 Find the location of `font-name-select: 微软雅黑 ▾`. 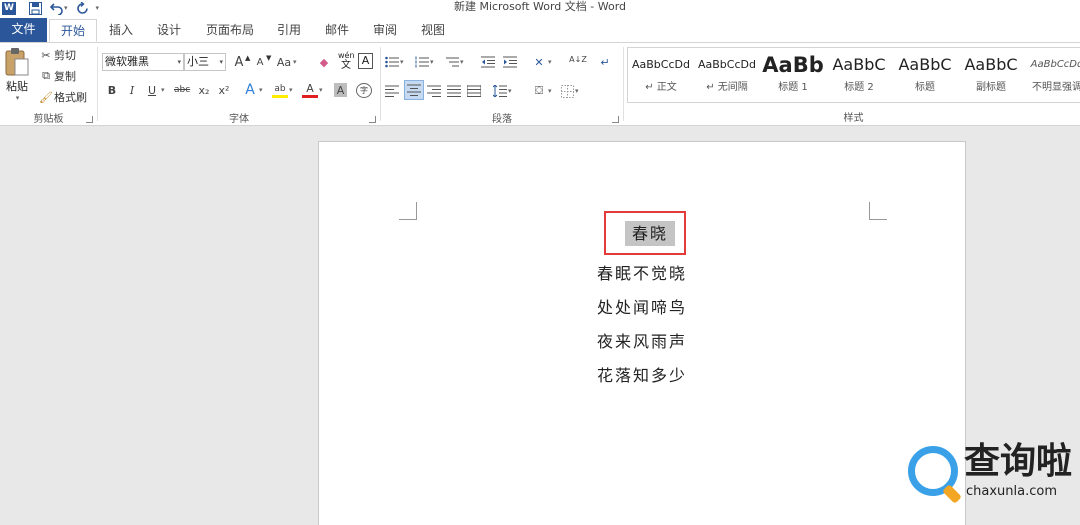

font-name-select: 微软雅黑 ▾ is located at coordinates (143, 62).